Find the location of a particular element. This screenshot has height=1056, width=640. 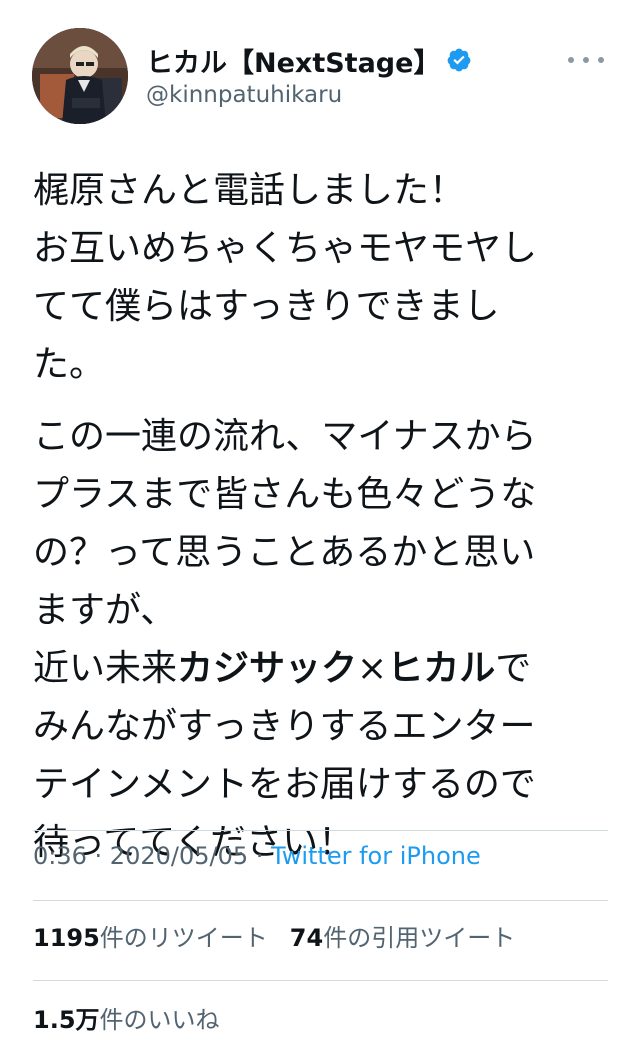

likes-stat: 1.5万件のいいね is located at coordinates (126, 1017).